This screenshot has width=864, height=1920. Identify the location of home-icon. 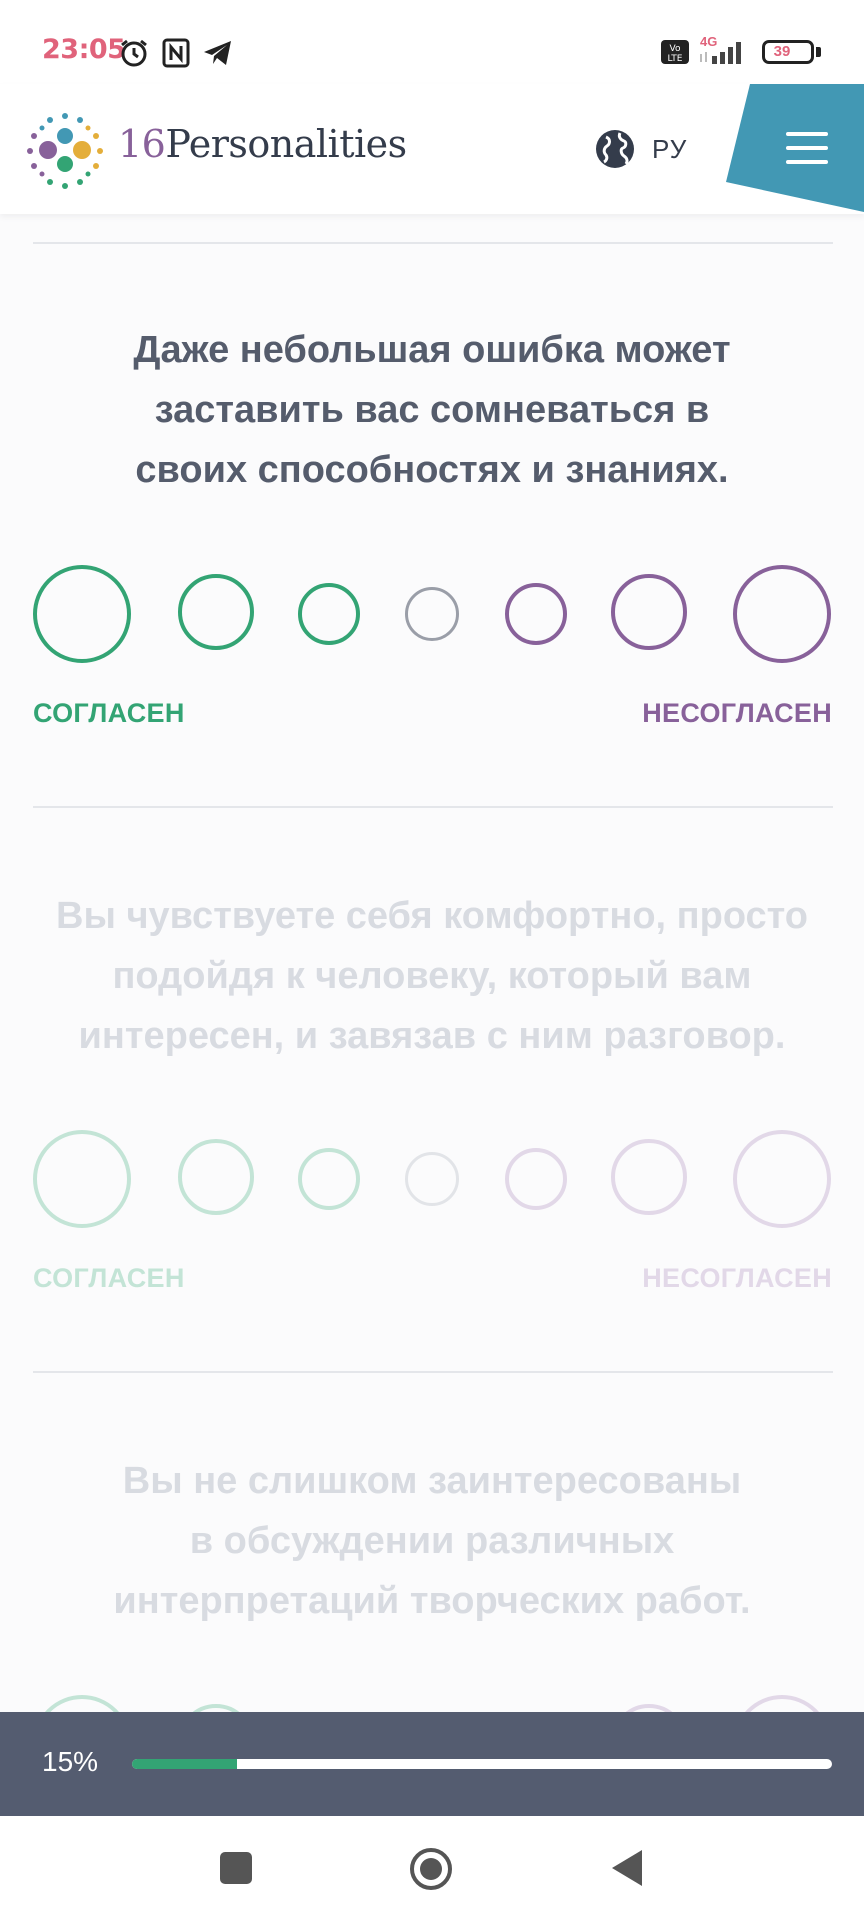
(431, 1869).